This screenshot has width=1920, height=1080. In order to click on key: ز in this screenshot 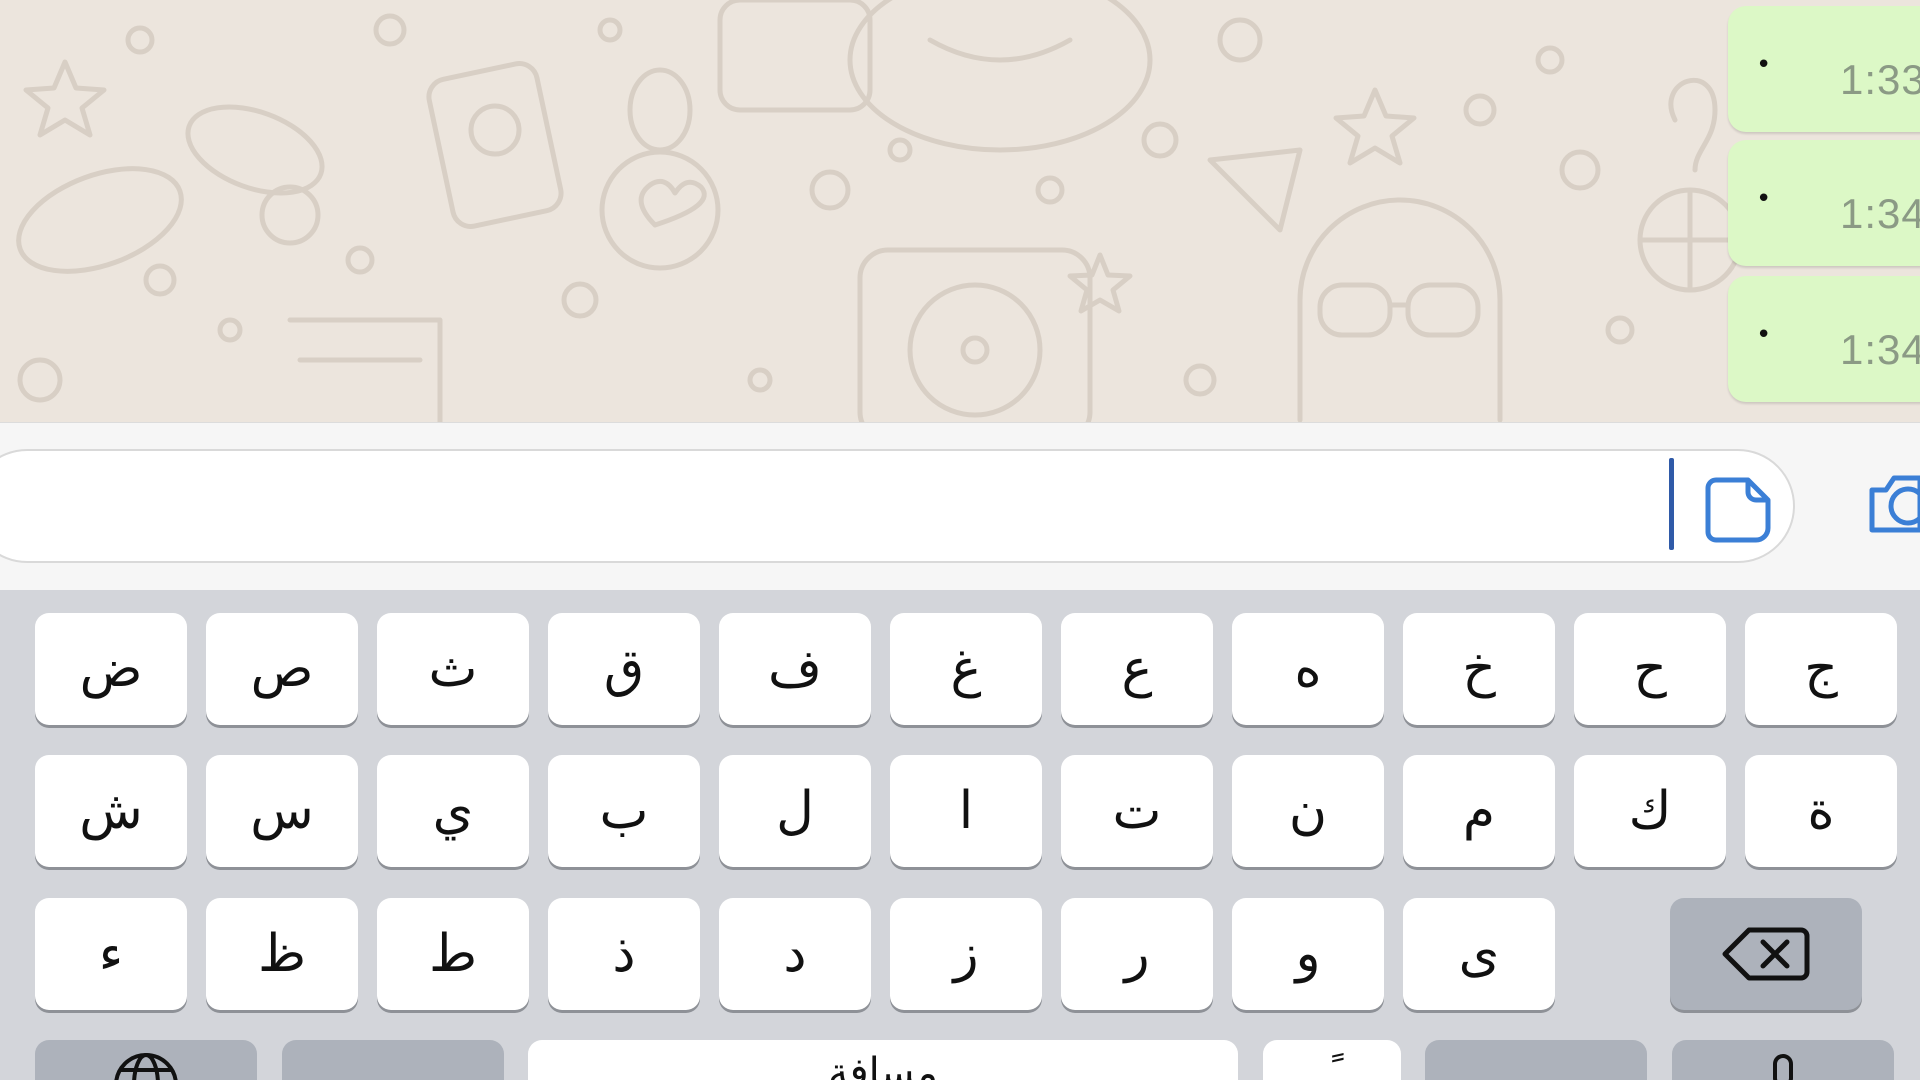, I will do `click(966, 954)`.